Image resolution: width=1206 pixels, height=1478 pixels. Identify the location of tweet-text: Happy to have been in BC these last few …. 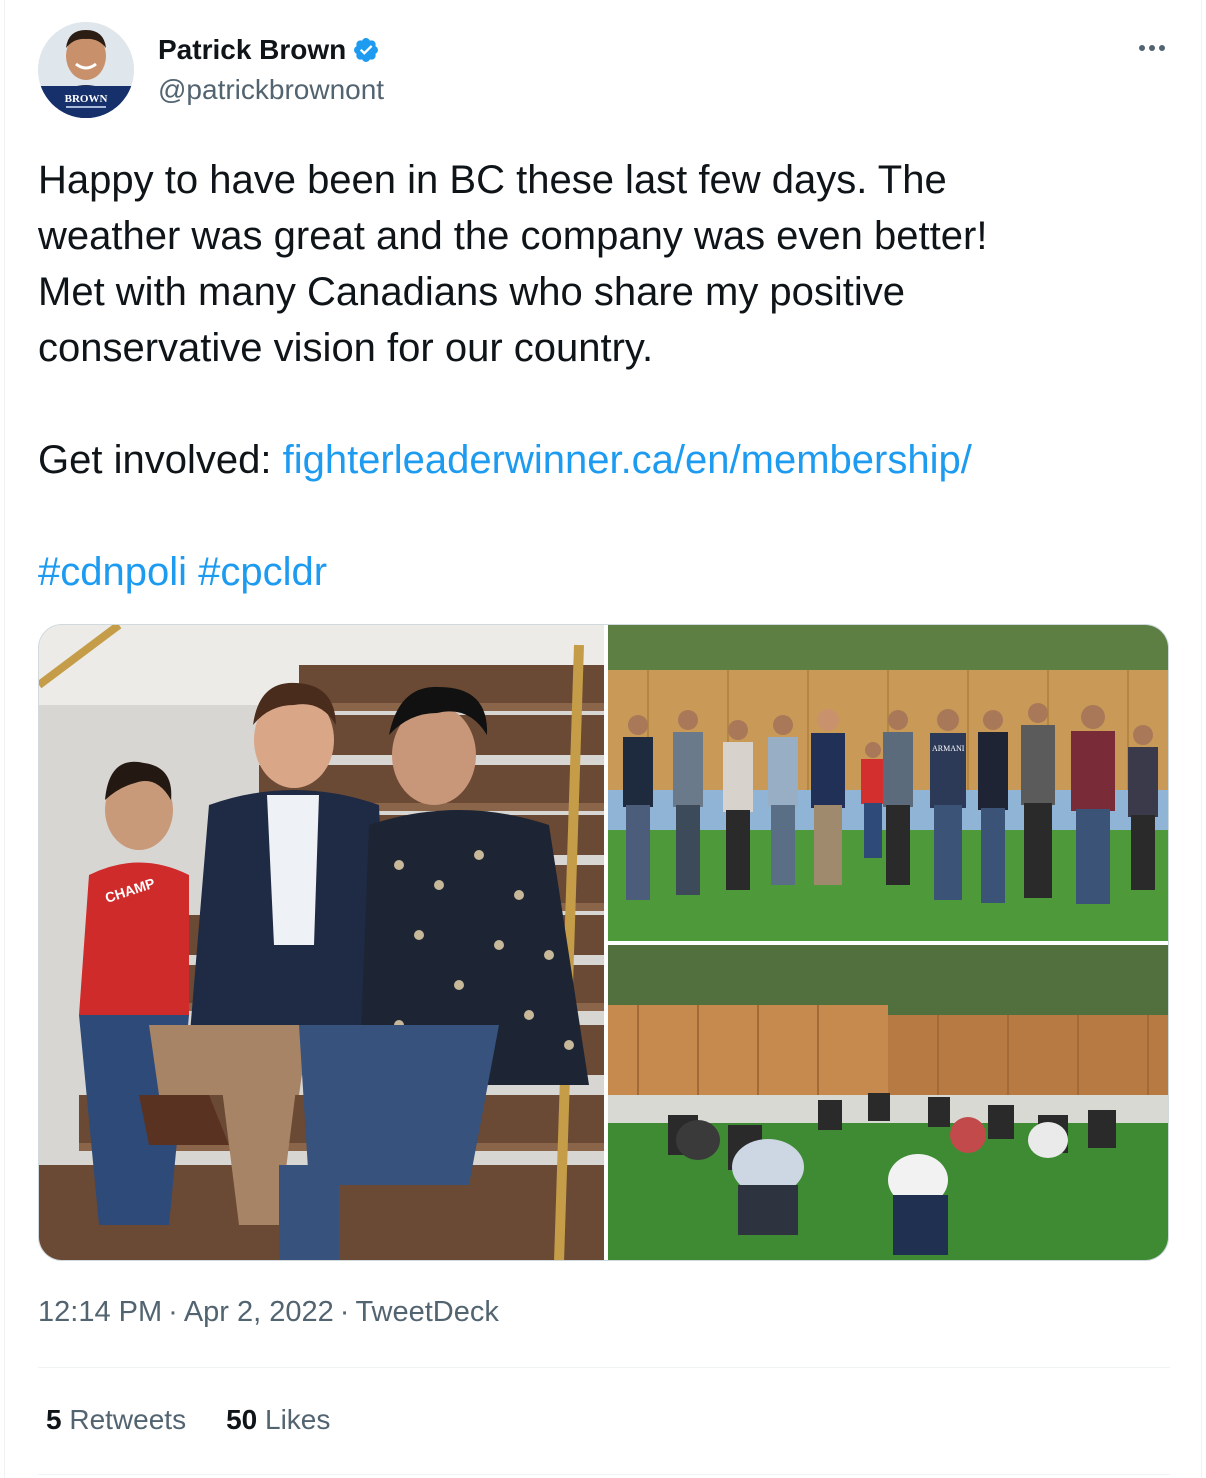
(513, 264).